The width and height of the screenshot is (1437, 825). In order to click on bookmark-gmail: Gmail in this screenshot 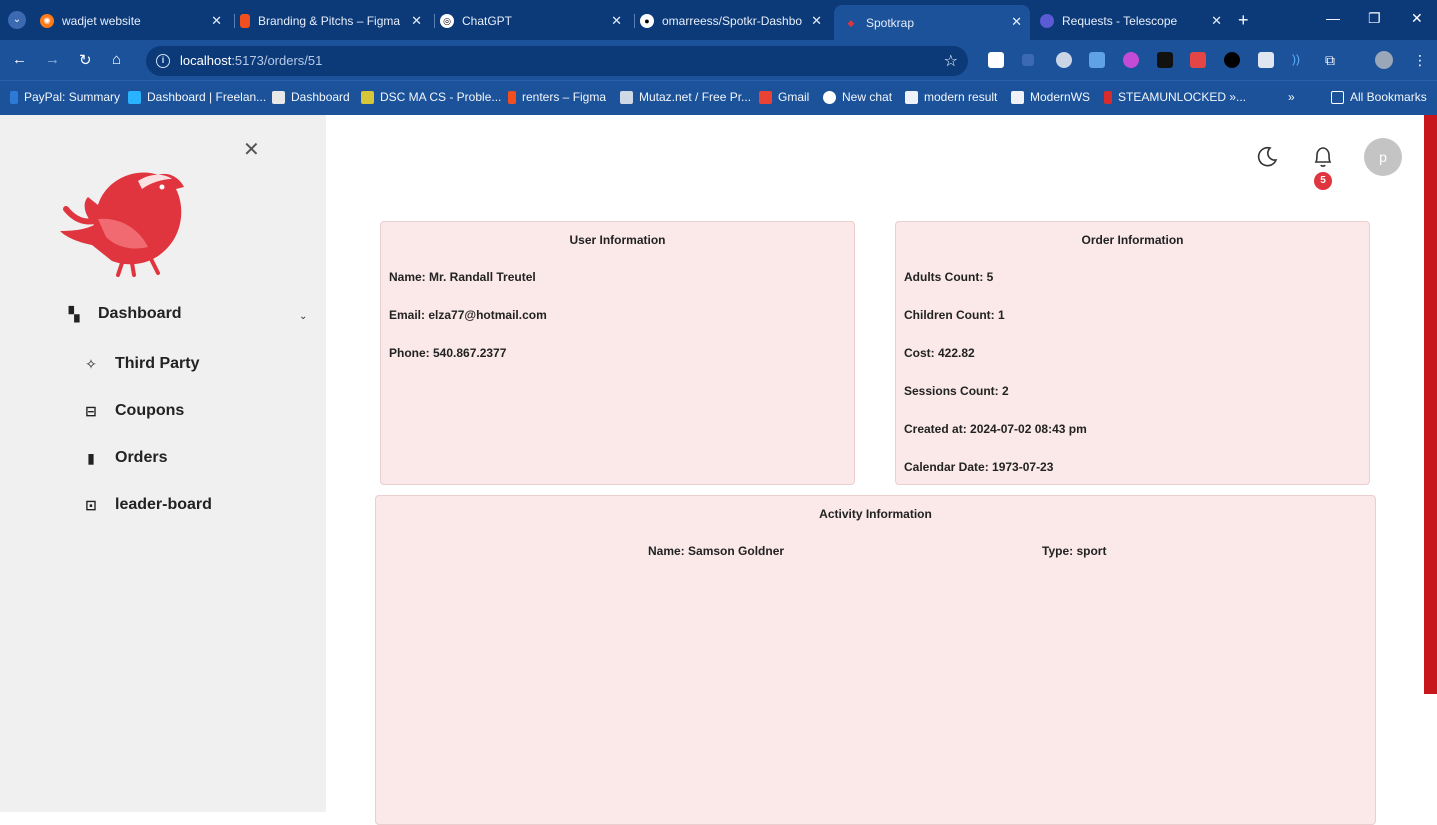, I will do `click(784, 97)`.